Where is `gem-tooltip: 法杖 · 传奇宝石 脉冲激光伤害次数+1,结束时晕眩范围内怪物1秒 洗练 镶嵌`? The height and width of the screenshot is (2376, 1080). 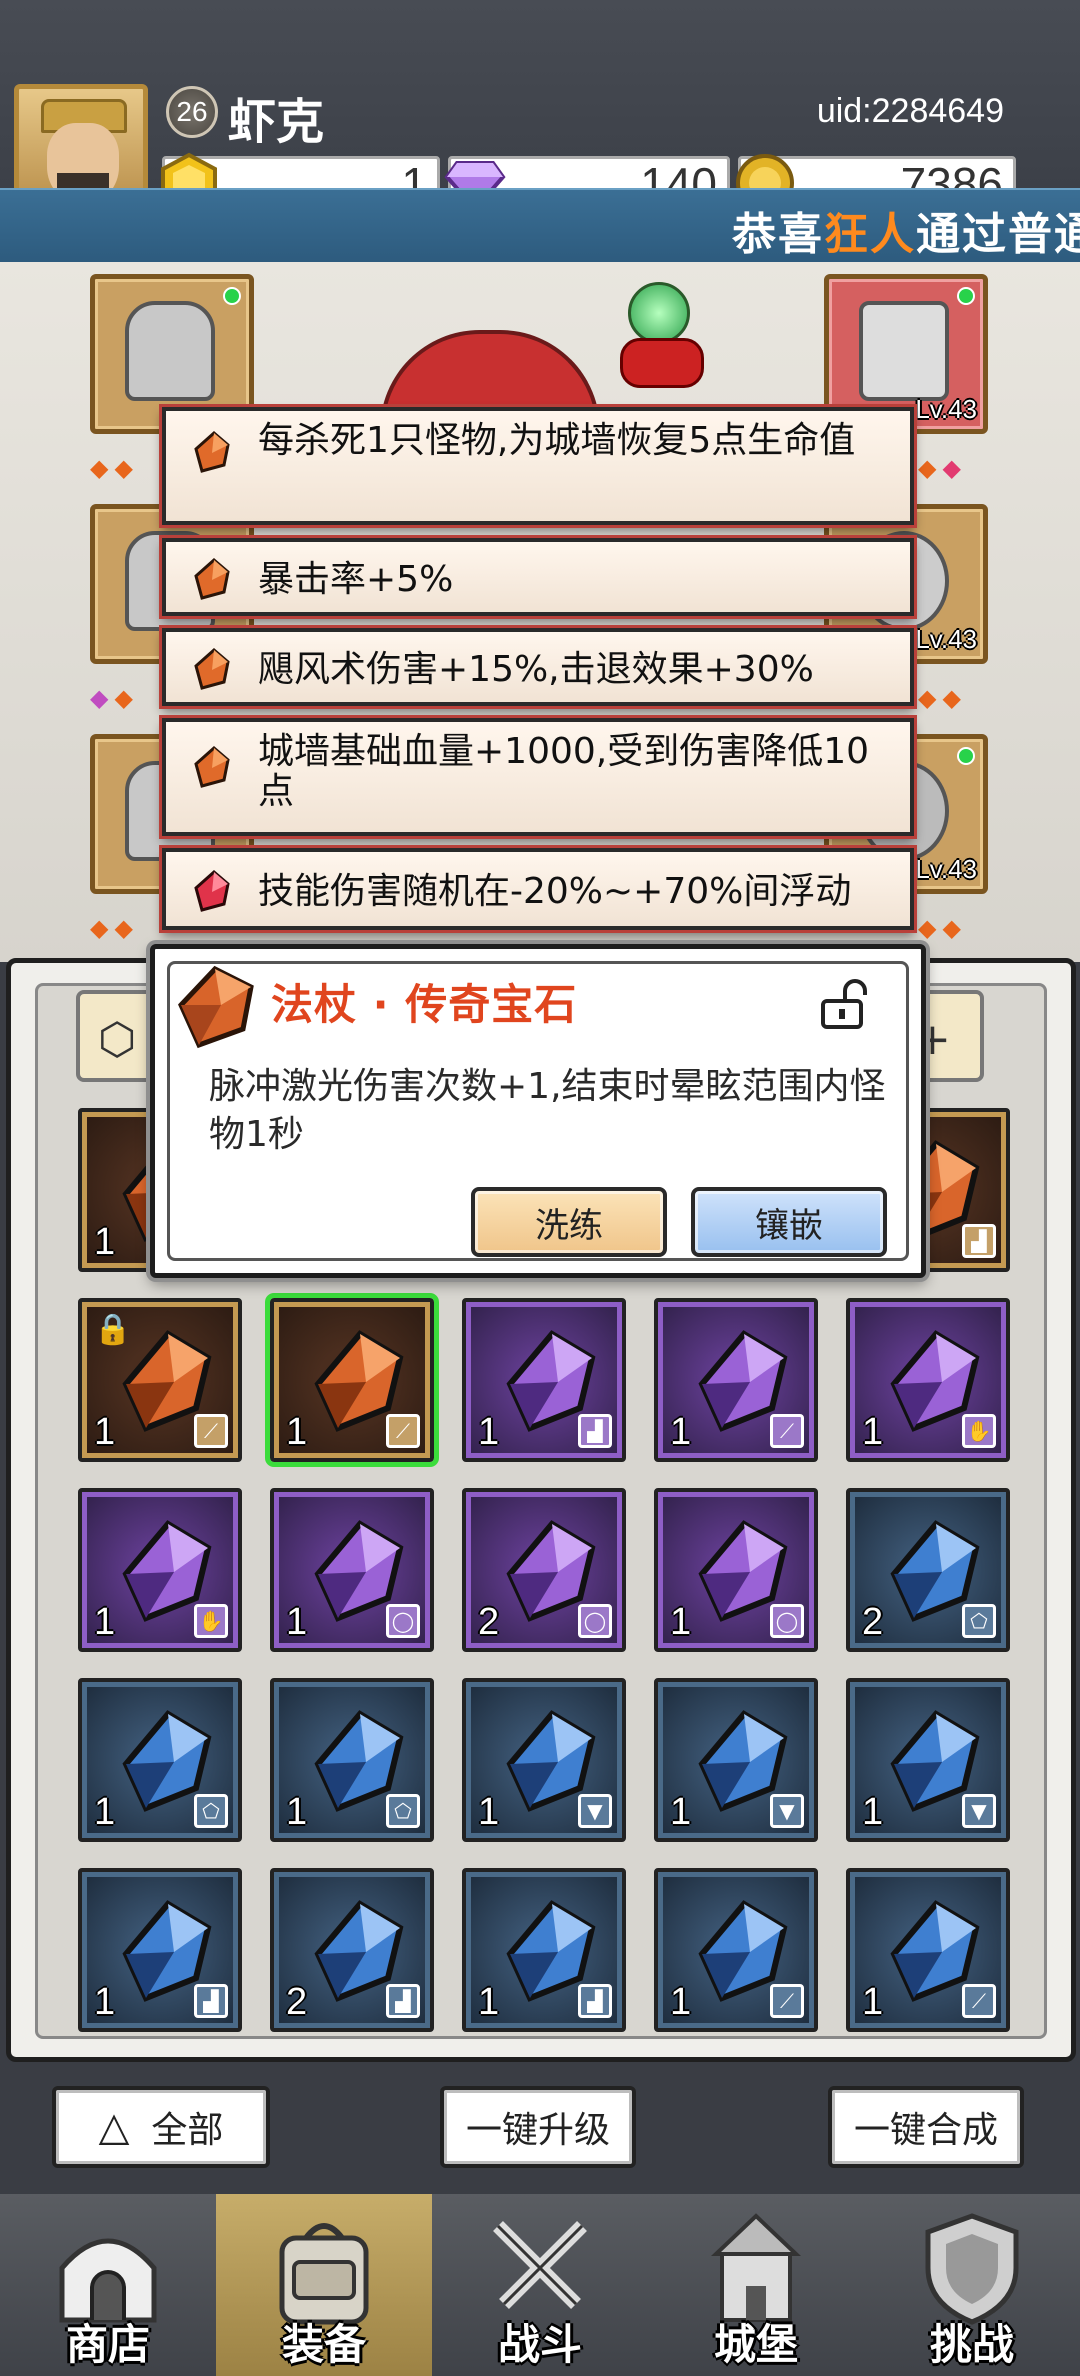 gem-tooltip: 法杖 · 传奇宝石 脉冲激光伤害次数+1,结束时晕眩范围内怪物1秒 洗练 镶嵌 is located at coordinates (538, 1111).